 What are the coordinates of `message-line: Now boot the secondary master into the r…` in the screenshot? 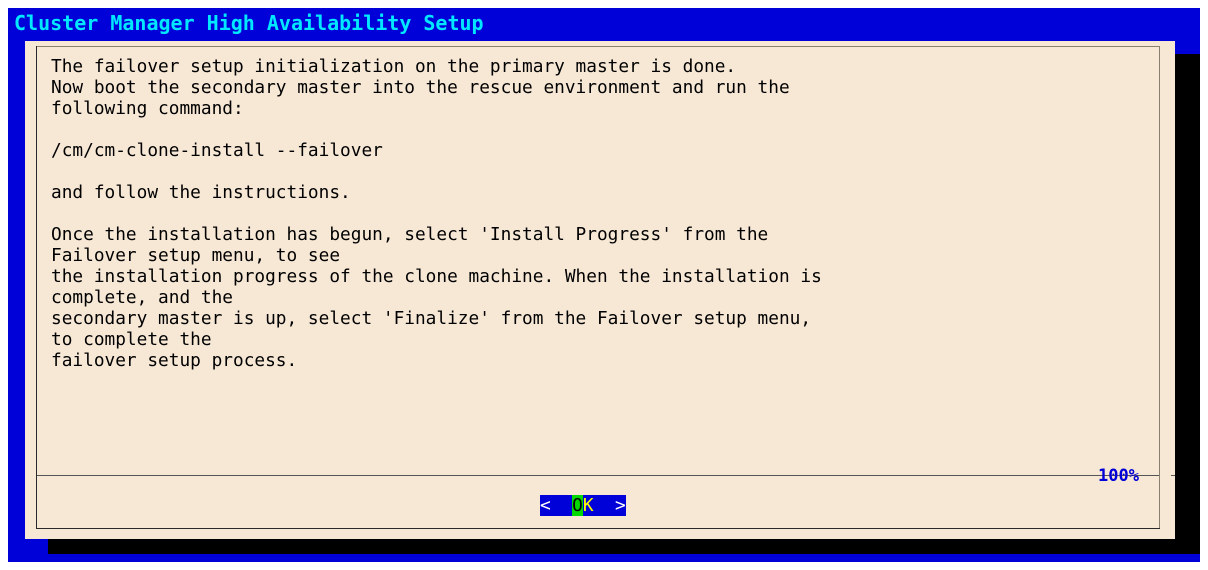 It's located at (420, 87).